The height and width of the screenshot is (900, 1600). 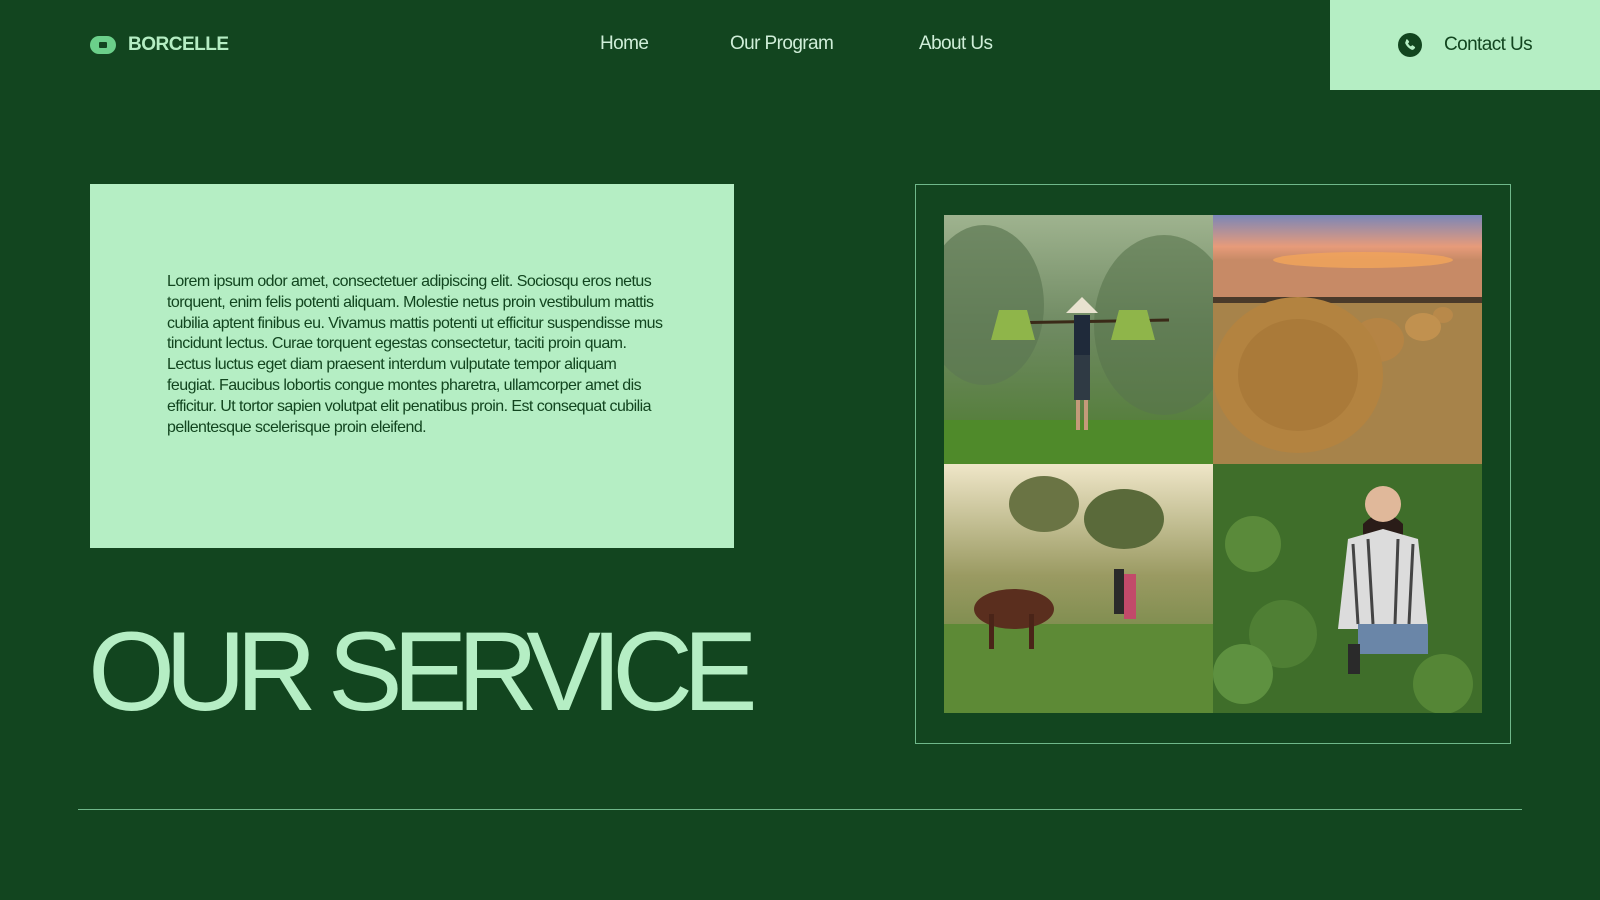 What do you see at coordinates (178, 44) in the screenshot?
I see `brand-name: BORCELLE` at bounding box center [178, 44].